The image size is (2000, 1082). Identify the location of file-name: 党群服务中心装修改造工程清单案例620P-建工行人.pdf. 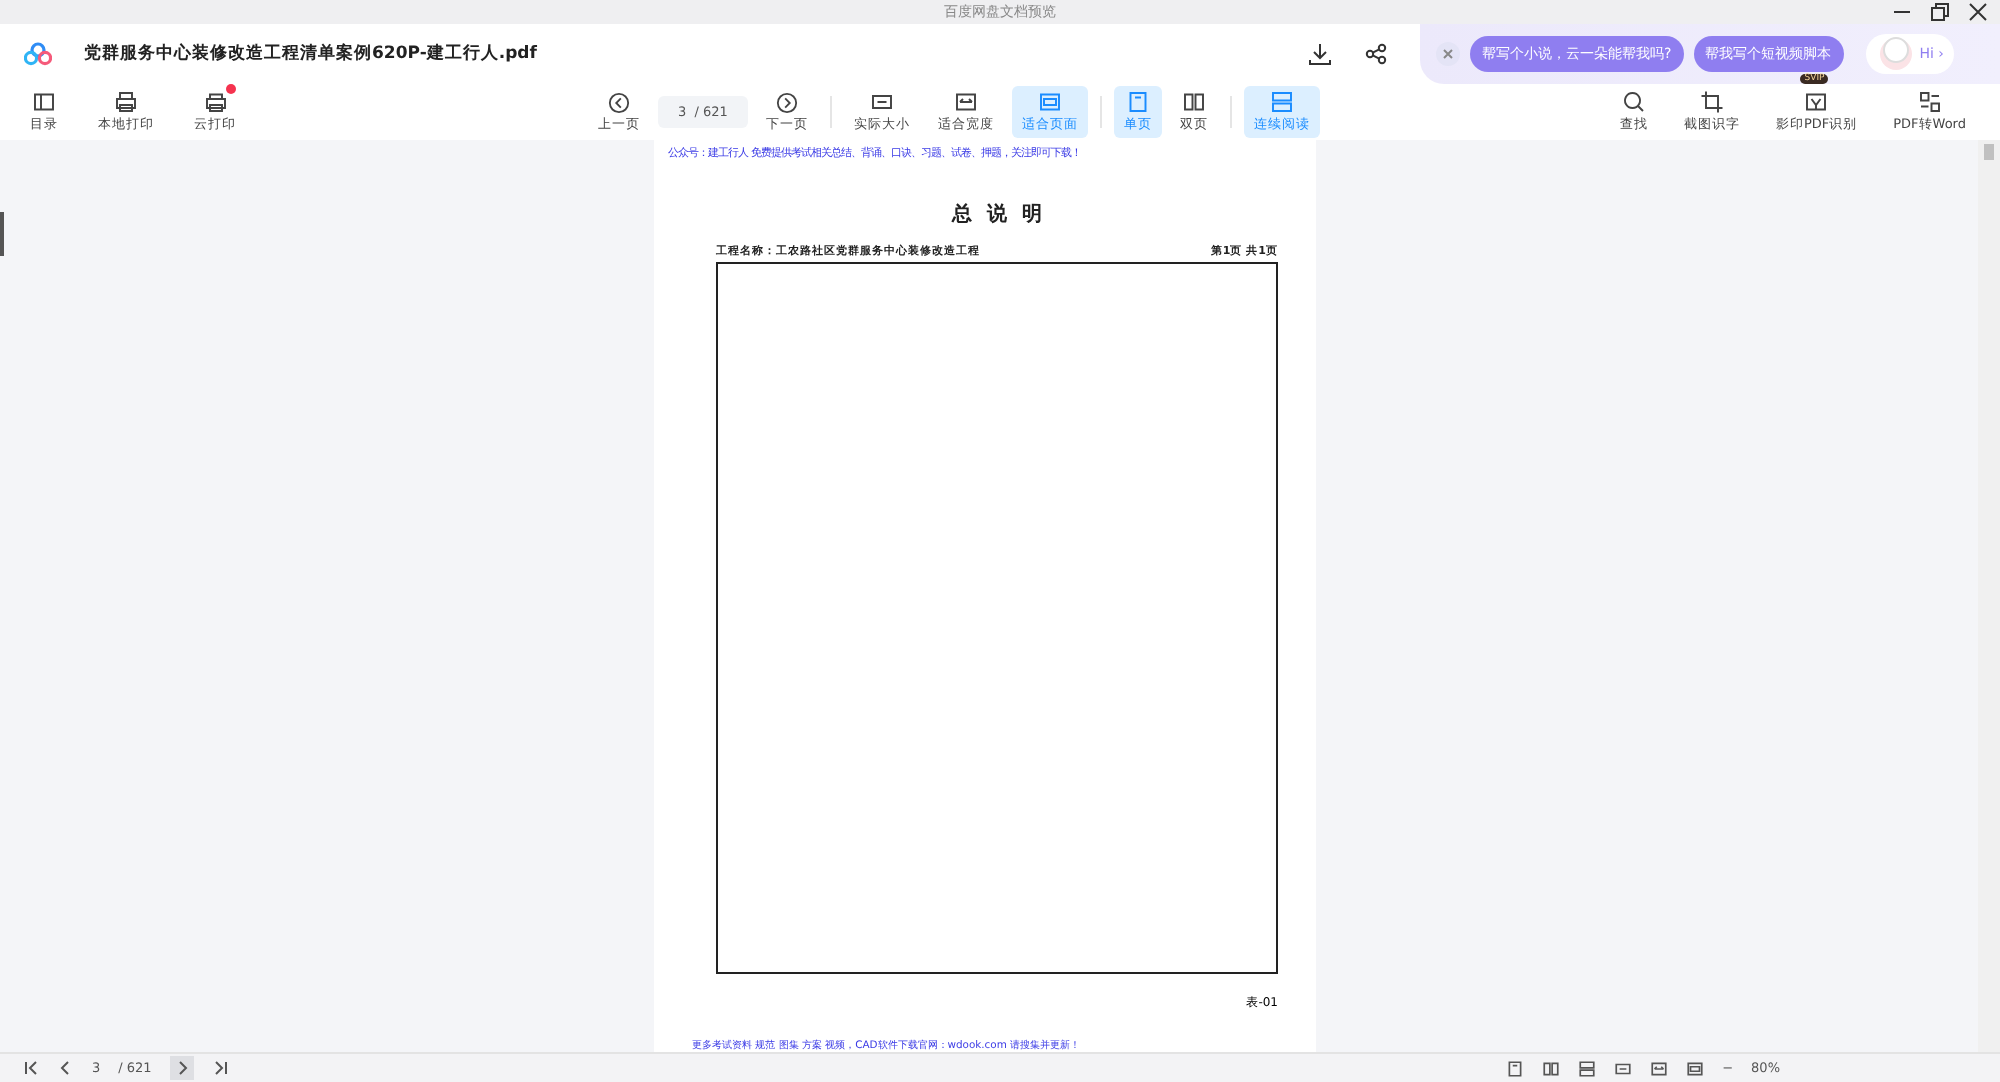
(310, 54).